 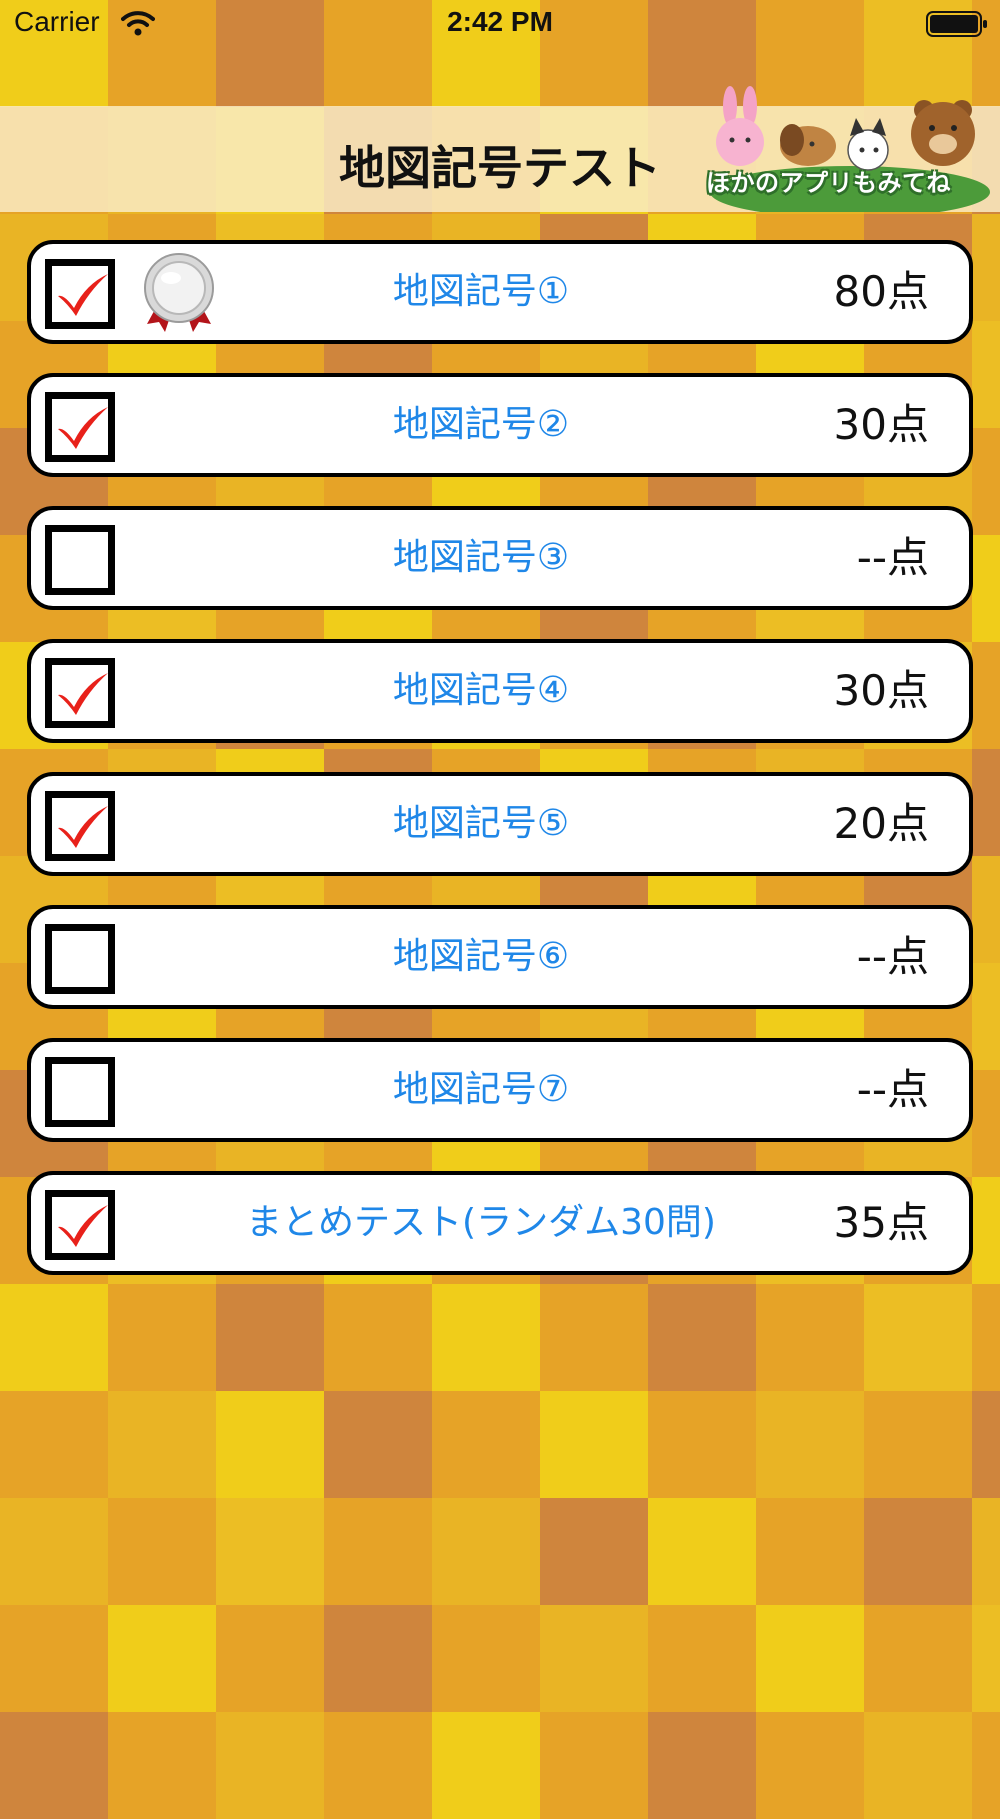 I want to click on test-title: 地図記号④, so click(x=481, y=690).